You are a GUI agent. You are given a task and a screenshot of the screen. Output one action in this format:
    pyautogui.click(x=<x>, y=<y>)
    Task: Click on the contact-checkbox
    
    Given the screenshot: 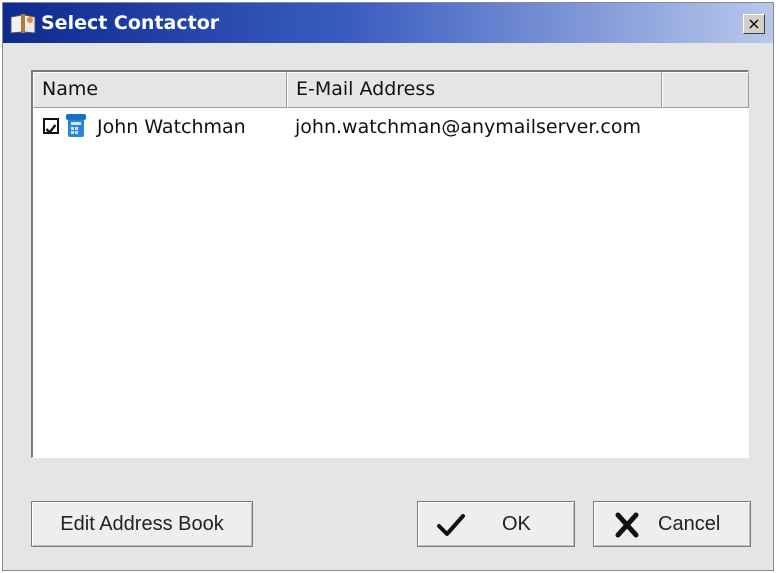 What is the action you would take?
    pyautogui.click(x=51, y=126)
    